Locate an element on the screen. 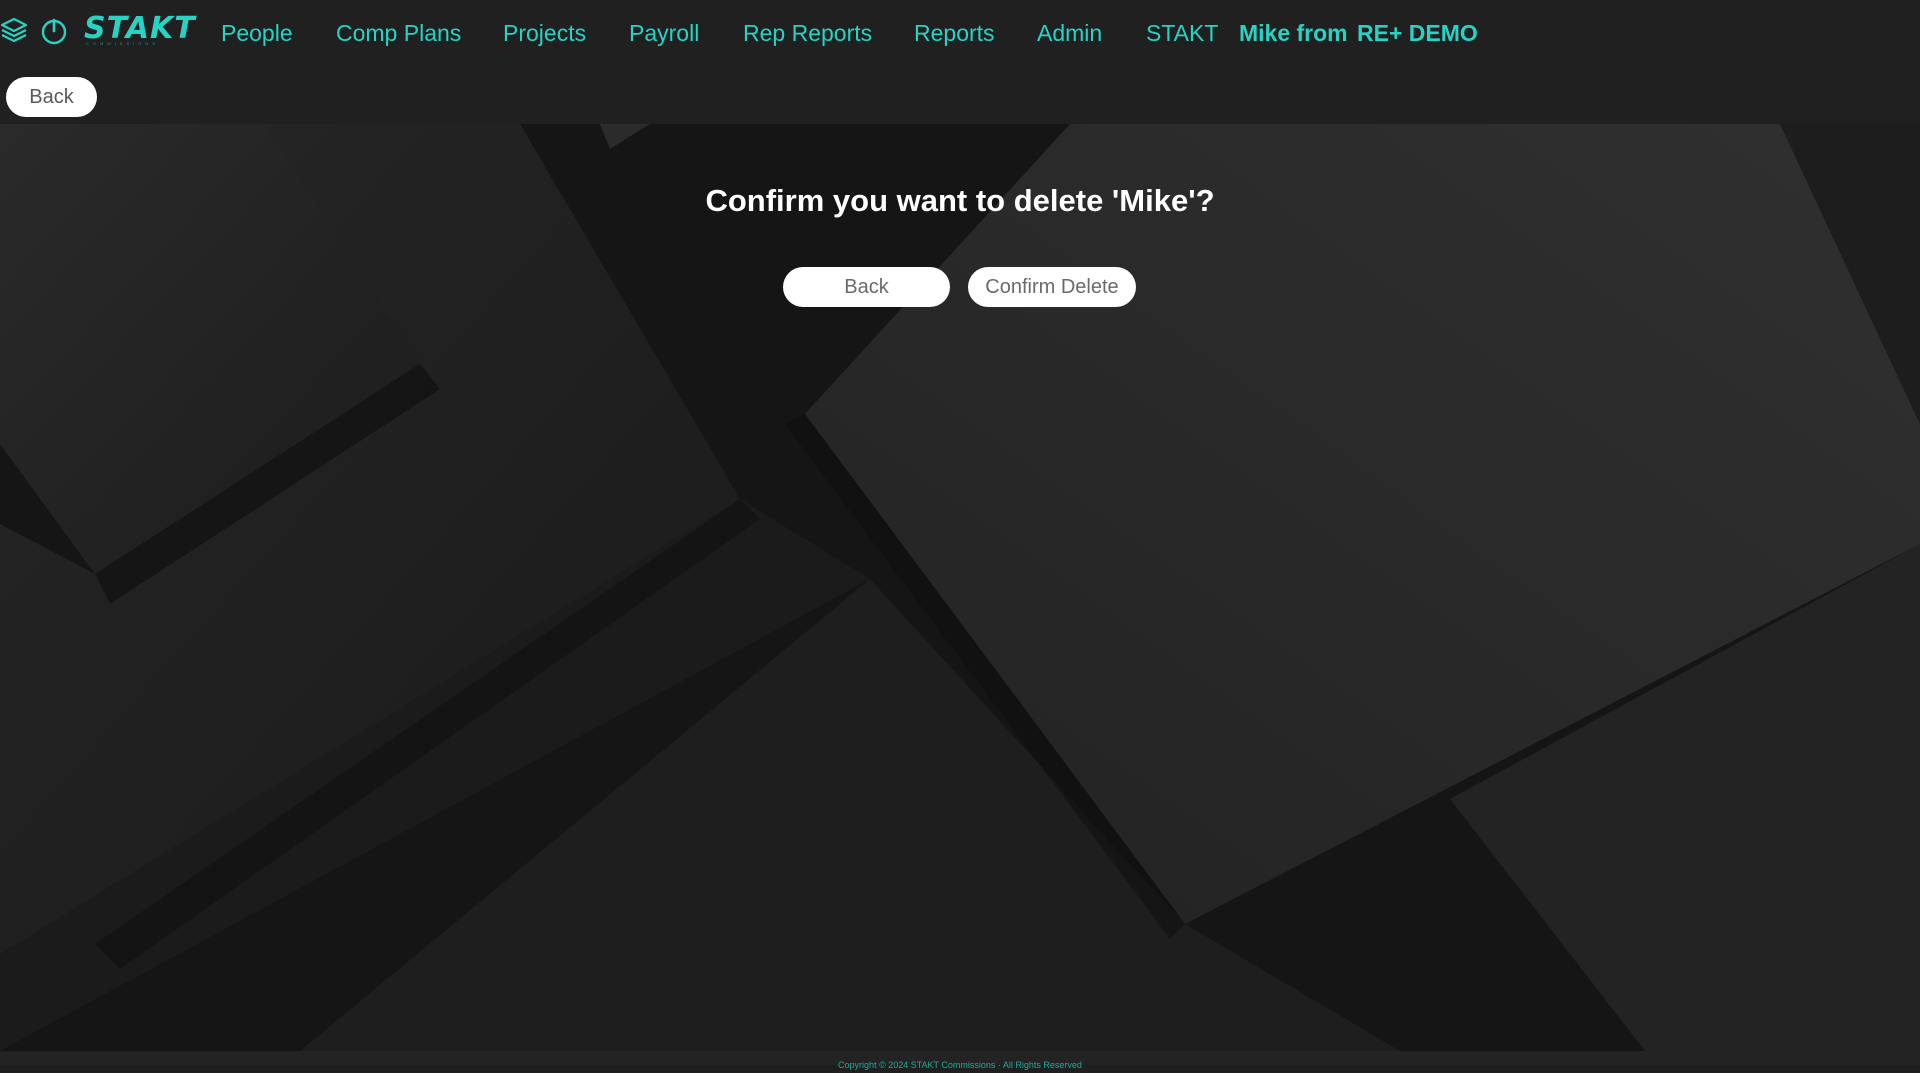 This screenshot has height=1073, width=1920. org-name: RE+ DEMO is located at coordinates (1417, 33).